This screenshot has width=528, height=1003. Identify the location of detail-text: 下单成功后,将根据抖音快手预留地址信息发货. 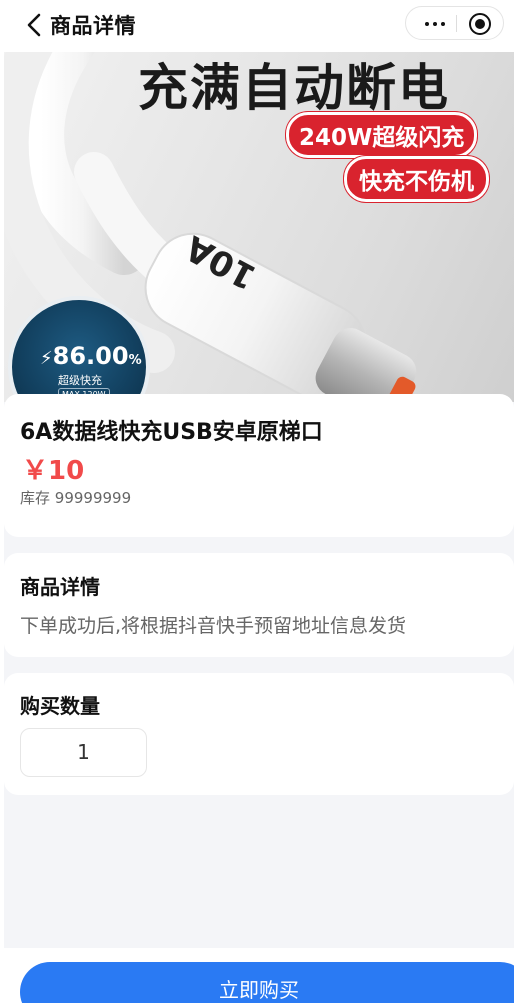
(213, 626).